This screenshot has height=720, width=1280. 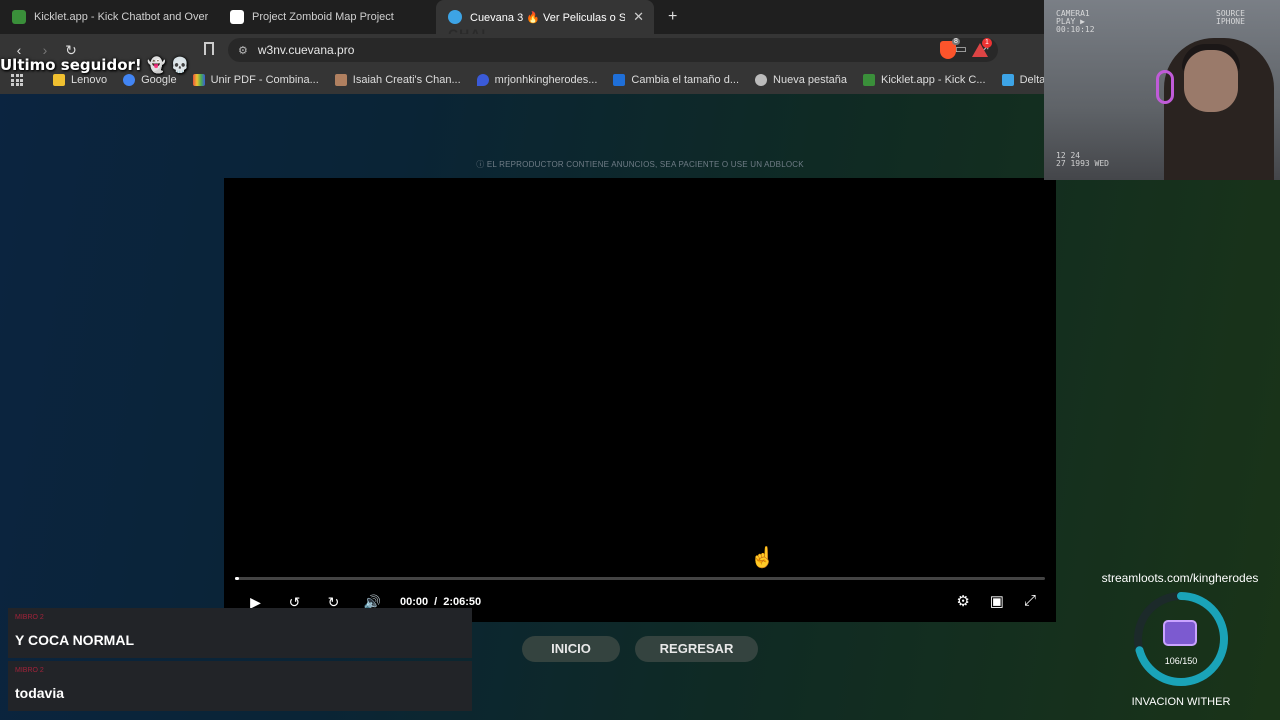 What do you see at coordinates (1180, 633) in the screenshot?
I see `loot-chest-icon` at bounding box center [1180, 633].